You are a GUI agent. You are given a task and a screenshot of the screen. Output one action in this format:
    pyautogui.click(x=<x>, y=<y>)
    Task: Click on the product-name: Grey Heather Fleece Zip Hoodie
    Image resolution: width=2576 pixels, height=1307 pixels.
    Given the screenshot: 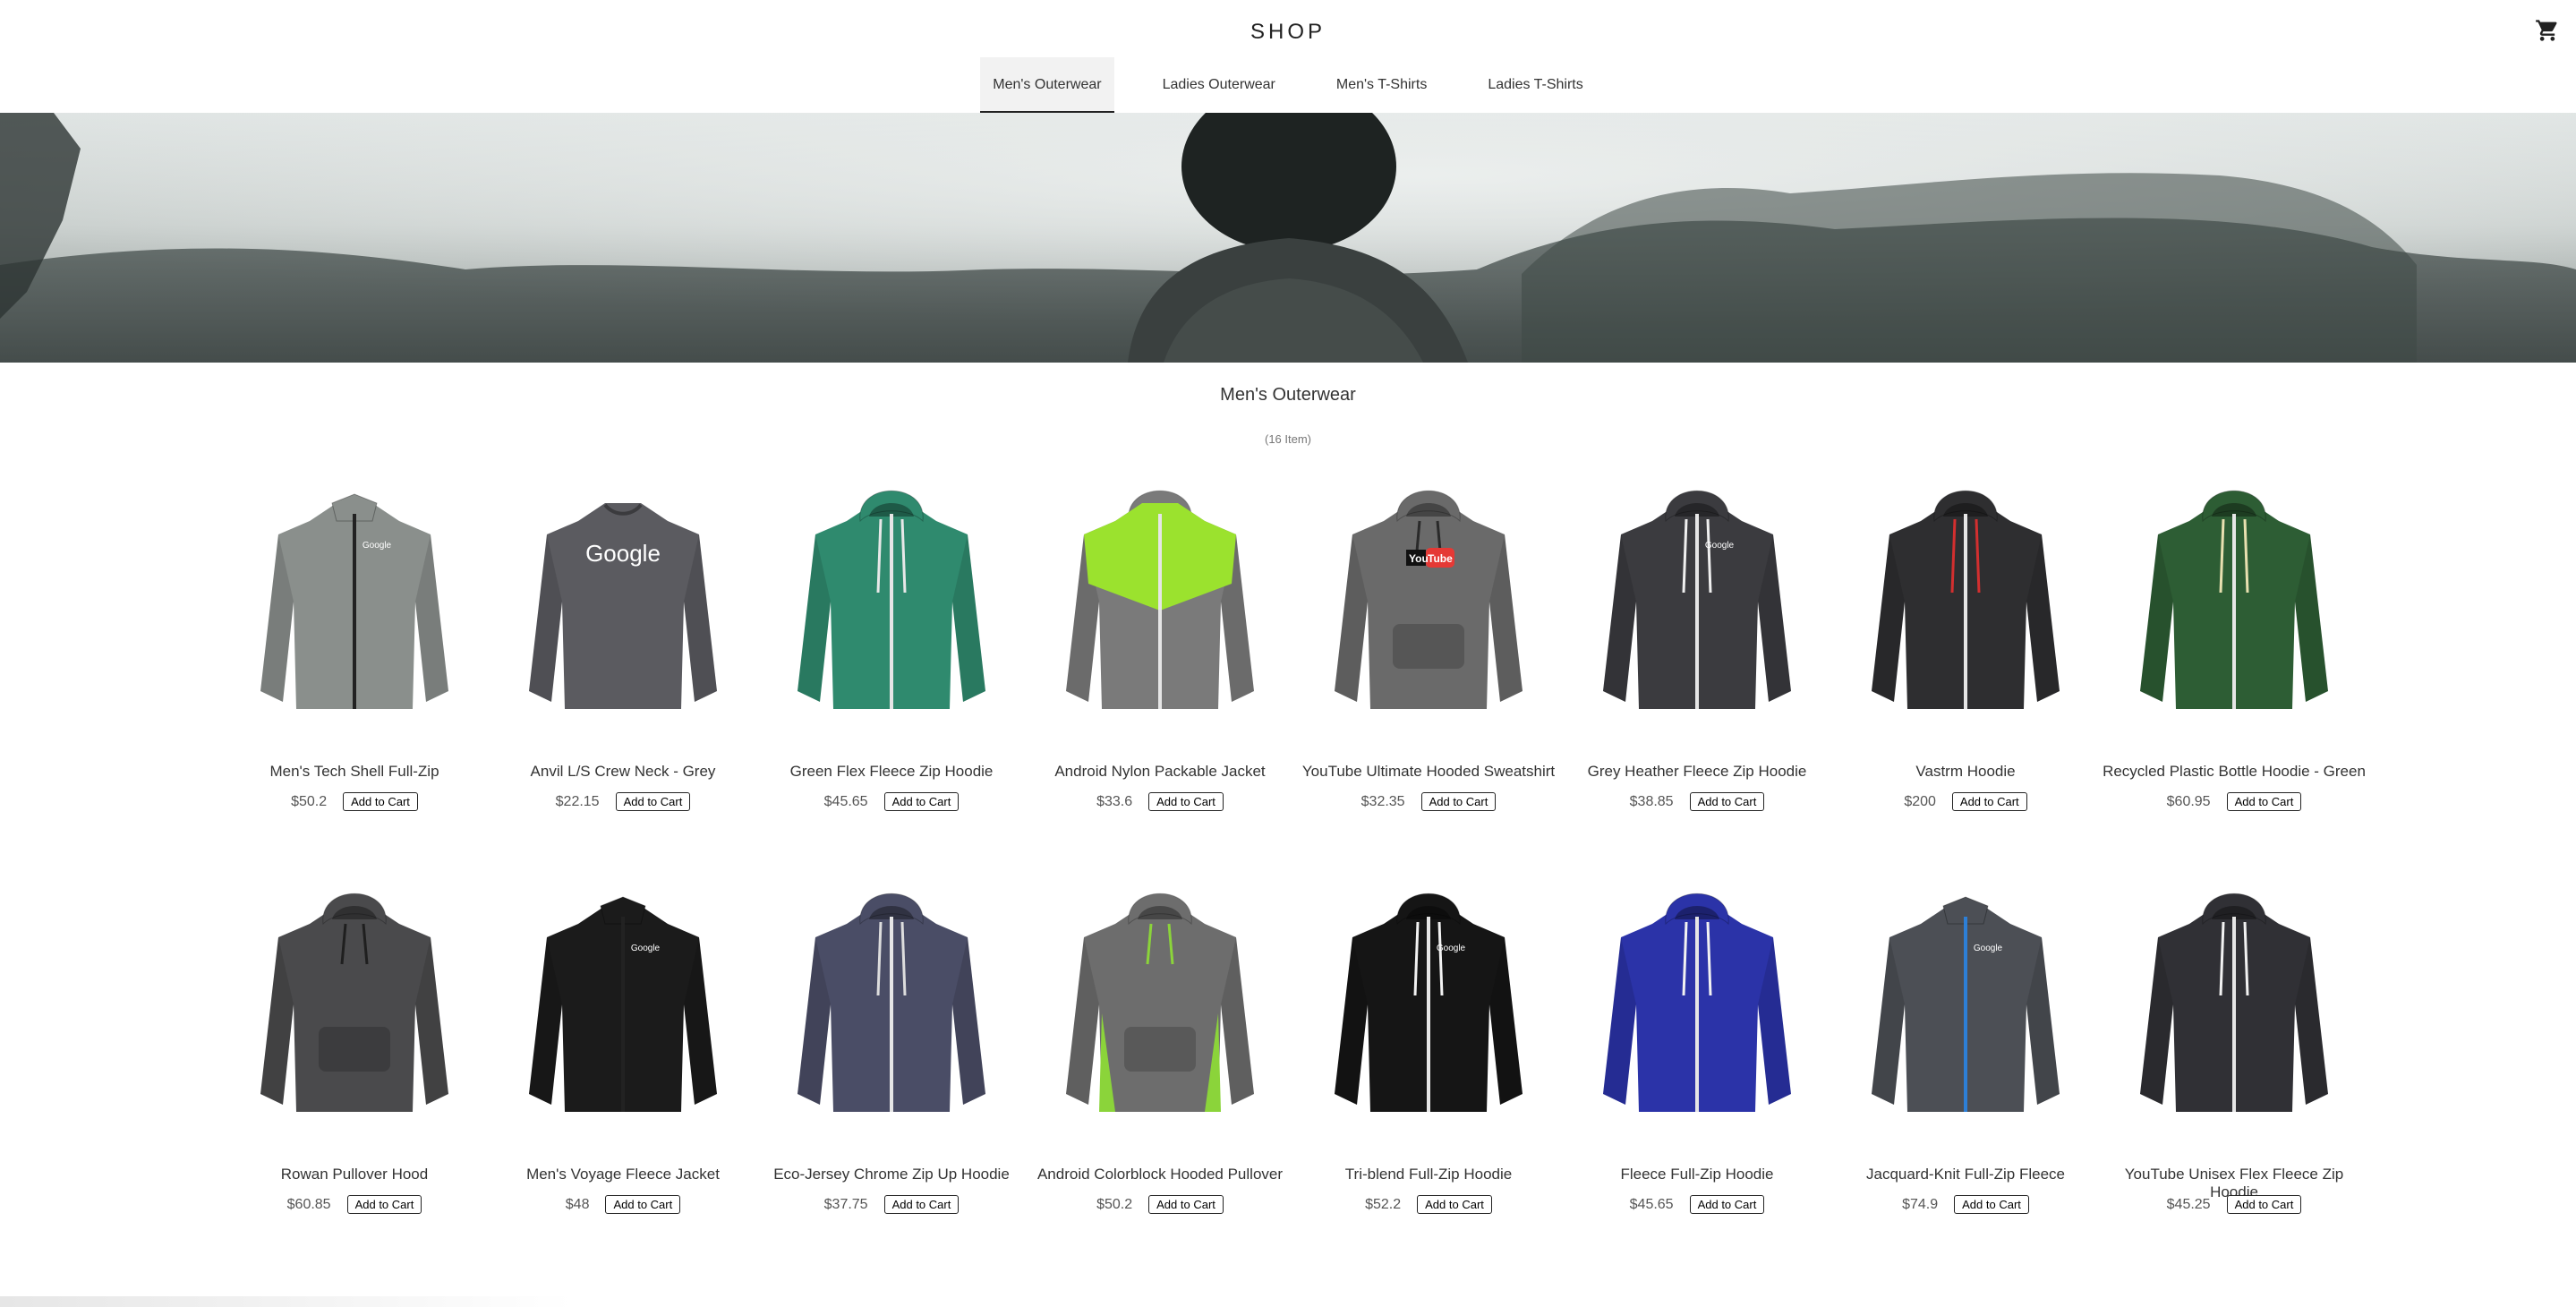 What is the action you would take?
    pyautogui.click(x=1697, y=772)
    